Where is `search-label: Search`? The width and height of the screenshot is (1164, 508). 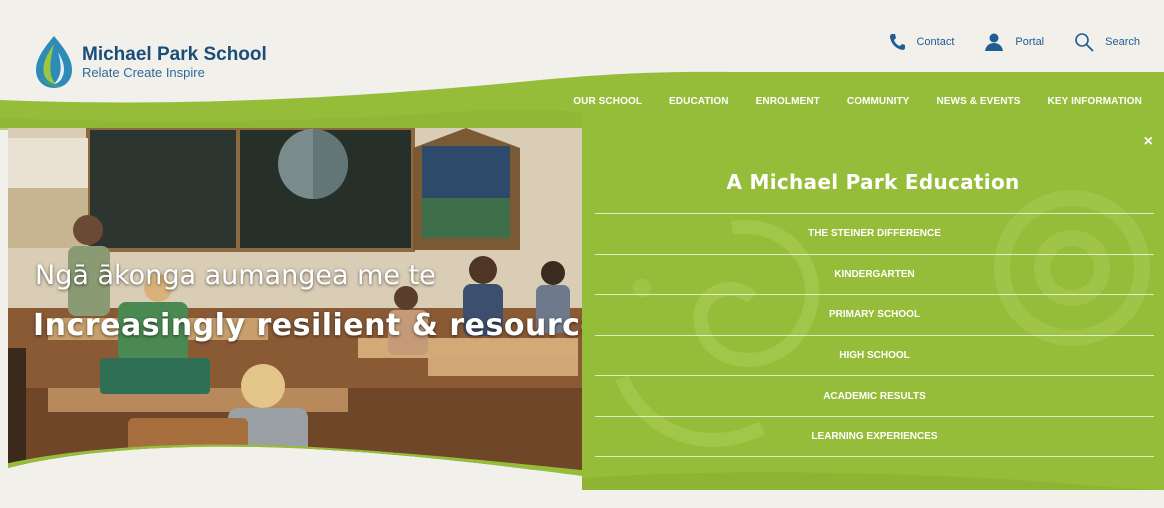
search-label: Search is located at coordinates (1122, 42).